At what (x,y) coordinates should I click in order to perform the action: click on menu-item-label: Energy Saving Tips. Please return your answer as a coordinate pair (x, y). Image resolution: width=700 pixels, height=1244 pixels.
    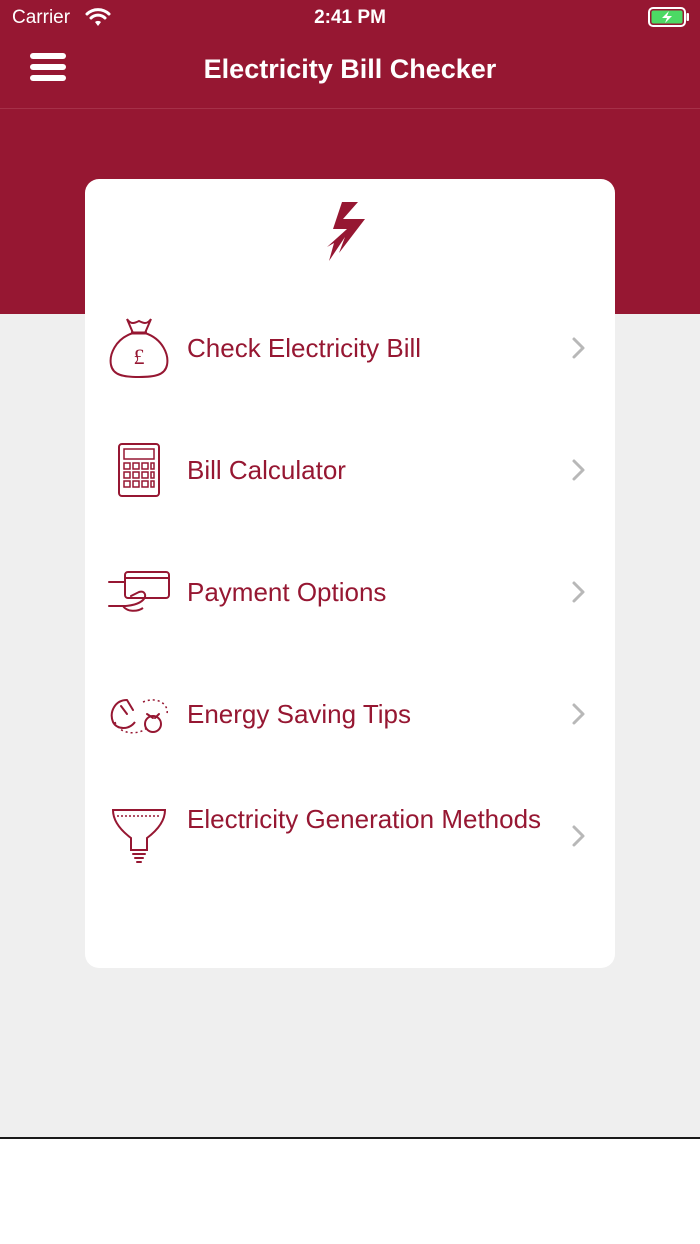
    Looking at the image, I should click on (299, 714).